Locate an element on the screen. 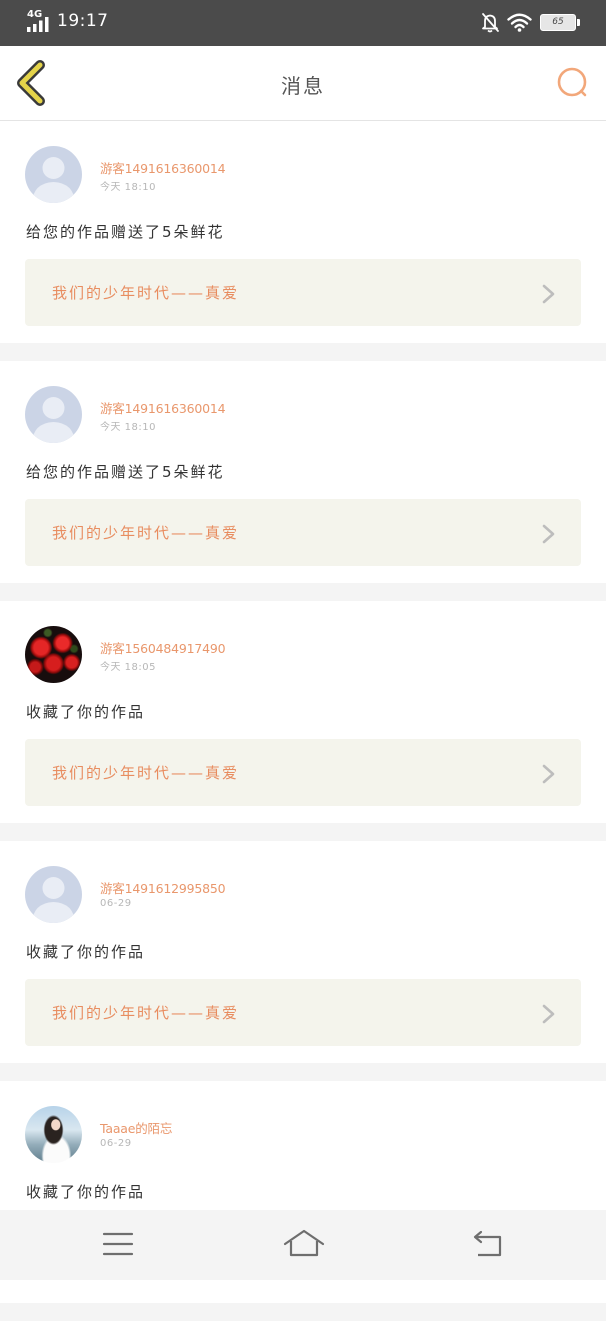  battery-icon: 65 is located at coordinates (558, 22).